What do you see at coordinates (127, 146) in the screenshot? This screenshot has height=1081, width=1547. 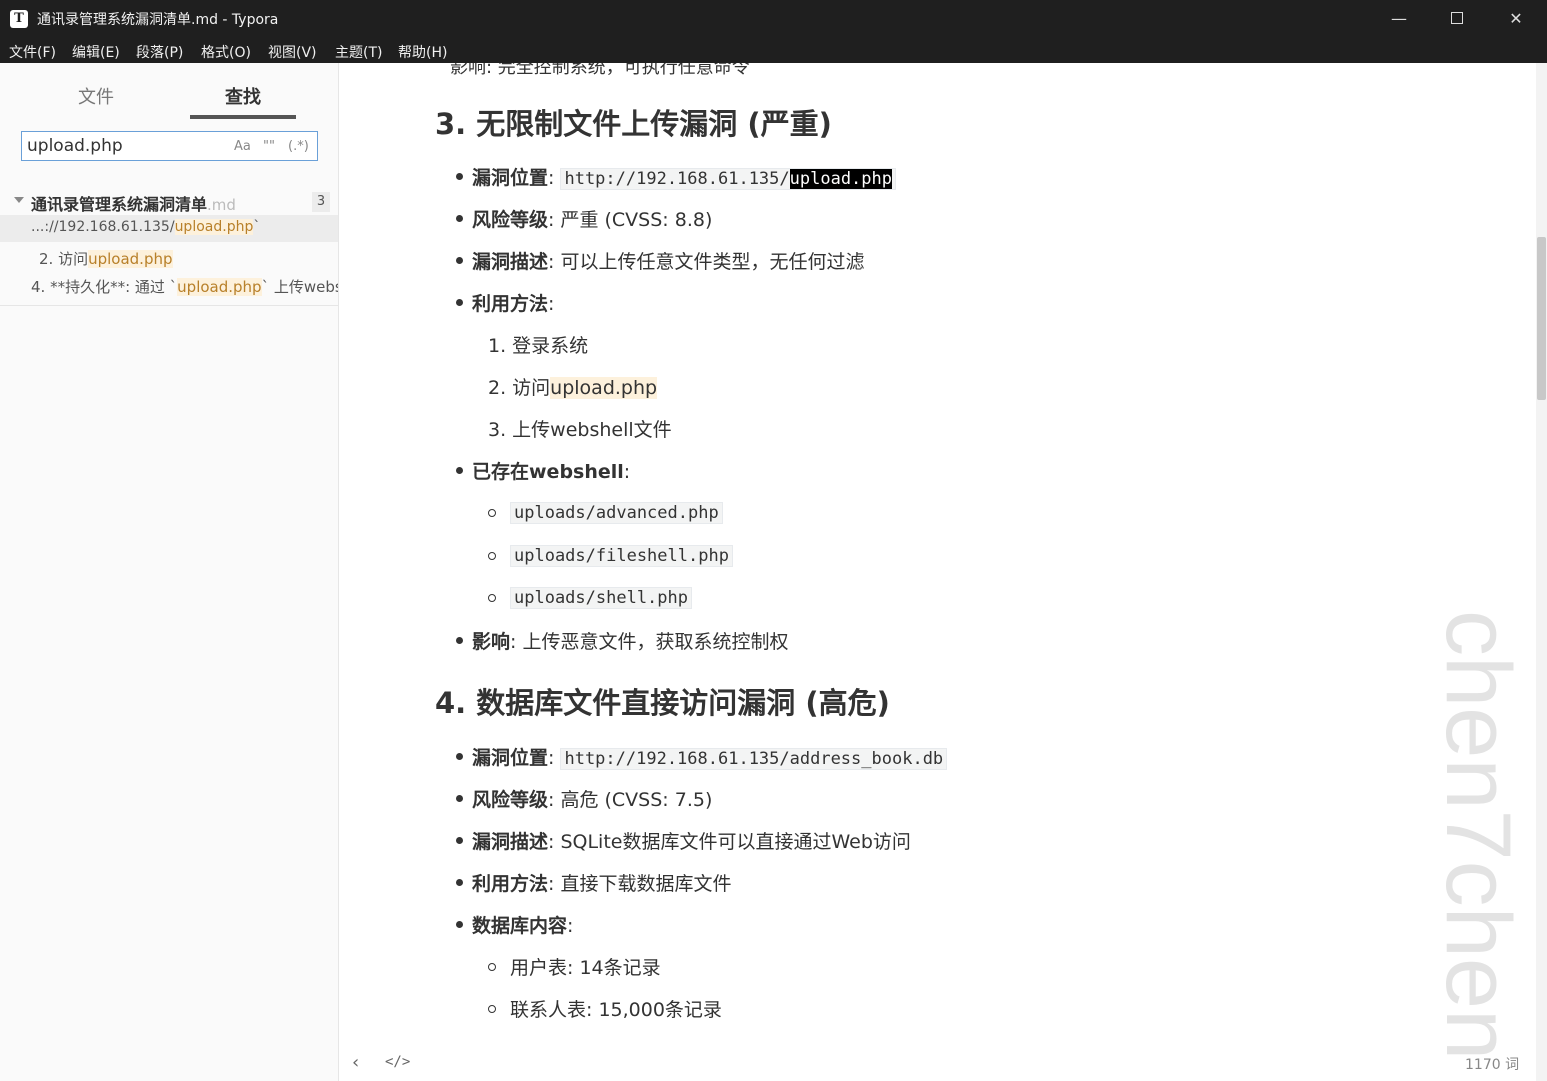 I see `search-input` at bounding box center [127, 146].